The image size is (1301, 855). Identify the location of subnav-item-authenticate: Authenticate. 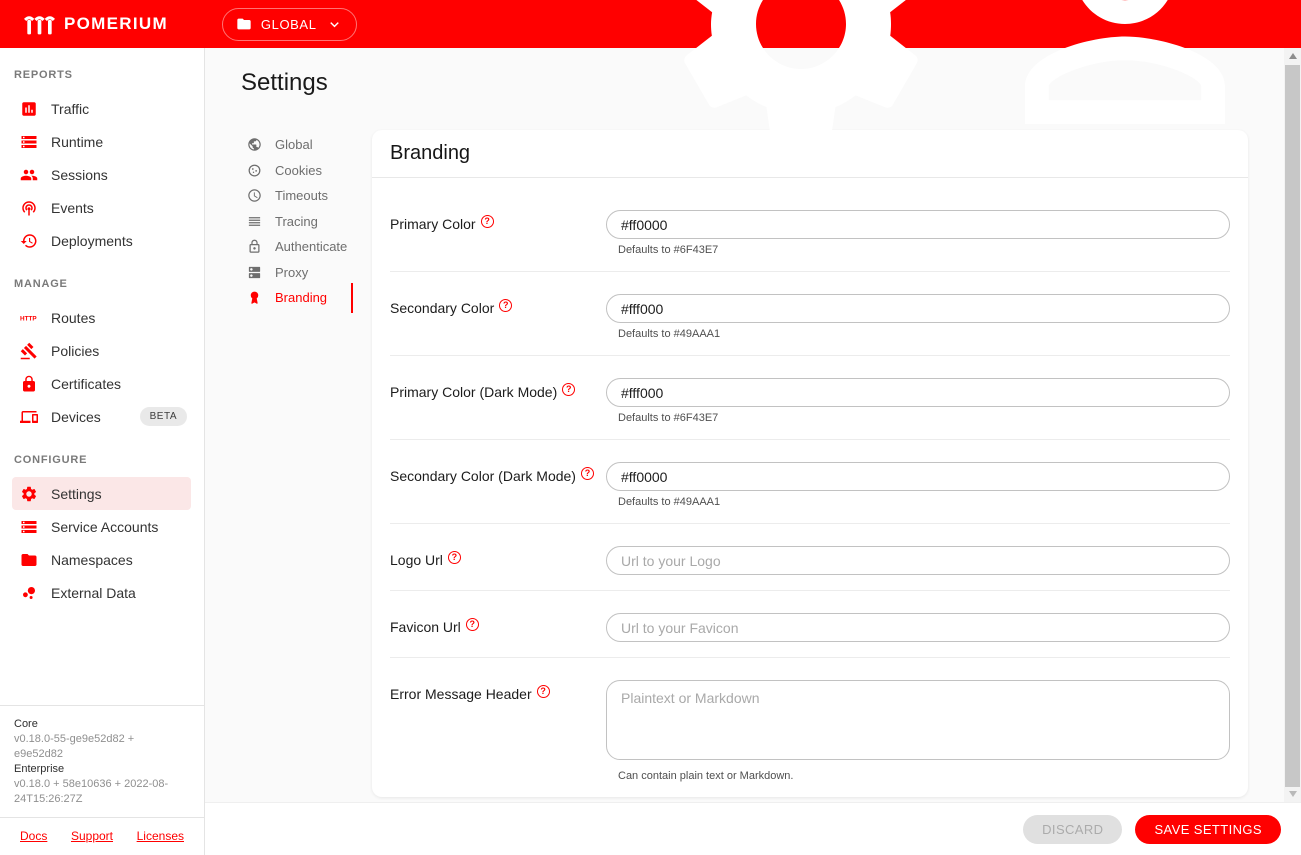
(297, 247).